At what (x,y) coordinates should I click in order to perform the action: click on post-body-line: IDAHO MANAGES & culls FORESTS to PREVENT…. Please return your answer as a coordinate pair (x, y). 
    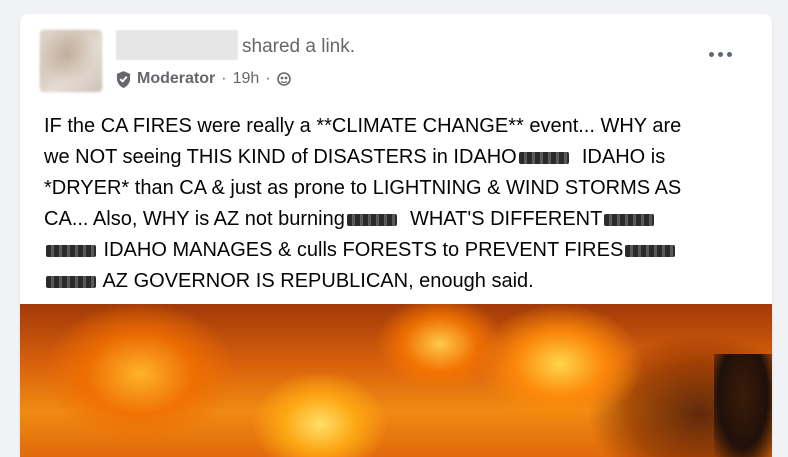
    Looking at the image, I should click on (402, 250).